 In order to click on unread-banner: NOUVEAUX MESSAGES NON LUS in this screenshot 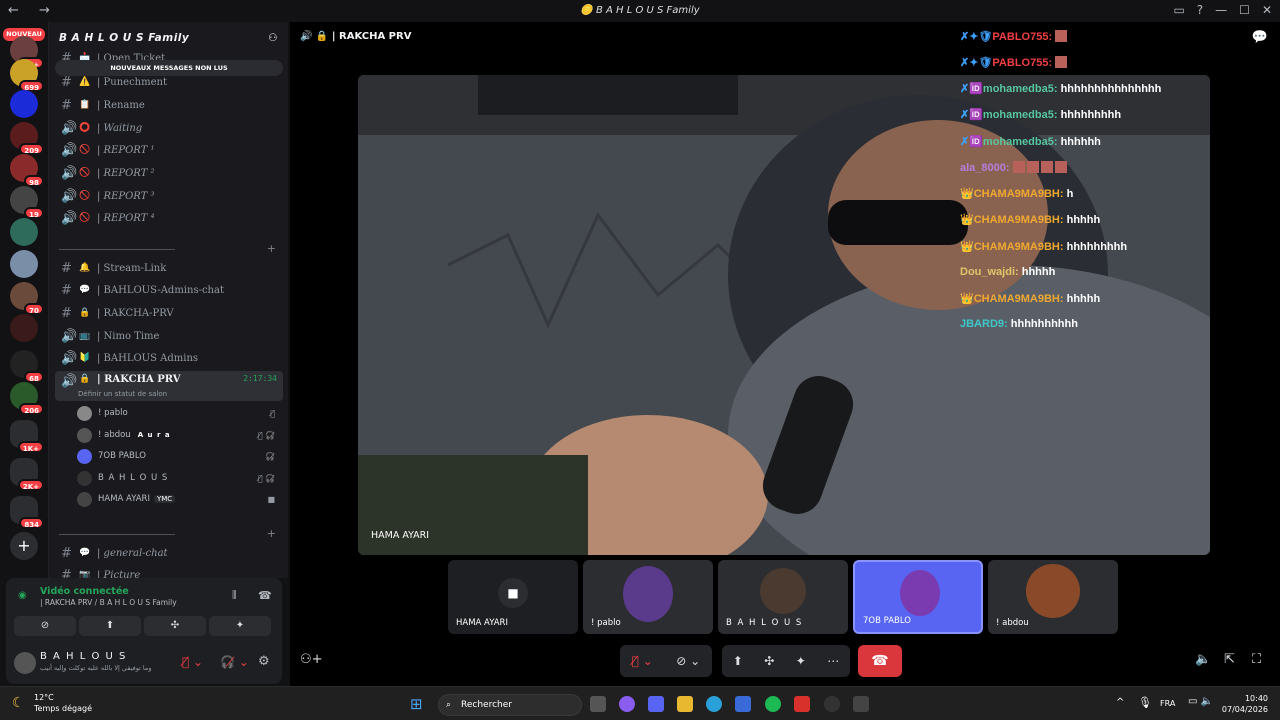, I will do `click(169, 68)`.